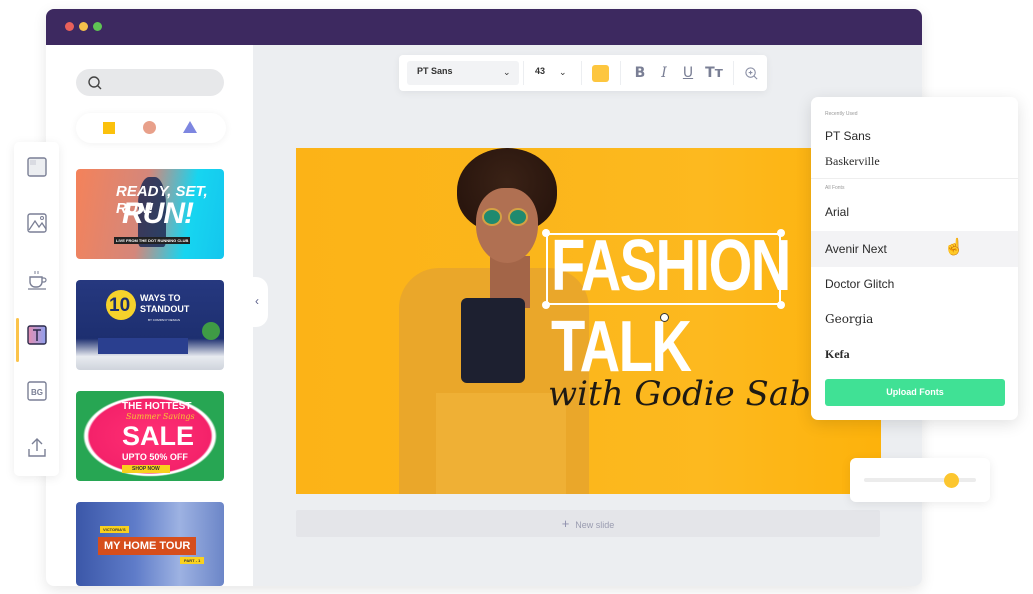 This screenshot has height=594, width=1033. Describe the element at coordinates (257, 301) in the screenshot. I see `chevron-left-icon: ‹` at that location.